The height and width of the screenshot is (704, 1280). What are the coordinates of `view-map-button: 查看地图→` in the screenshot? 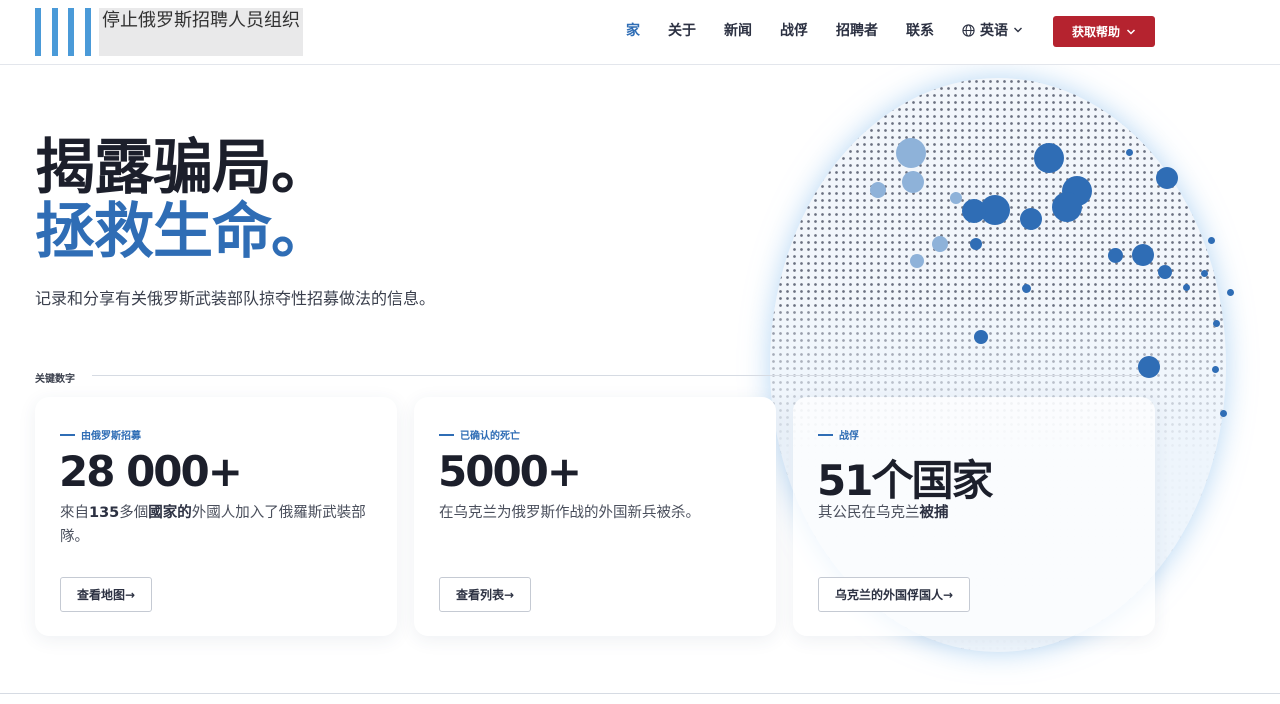 It's located at (106, 594).